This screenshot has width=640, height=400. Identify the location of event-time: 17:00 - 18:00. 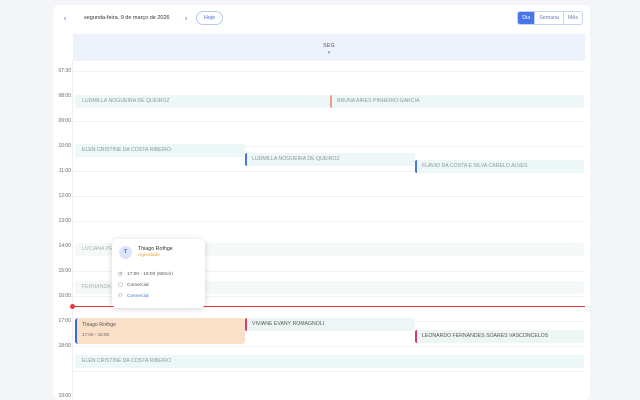
(96, 334).